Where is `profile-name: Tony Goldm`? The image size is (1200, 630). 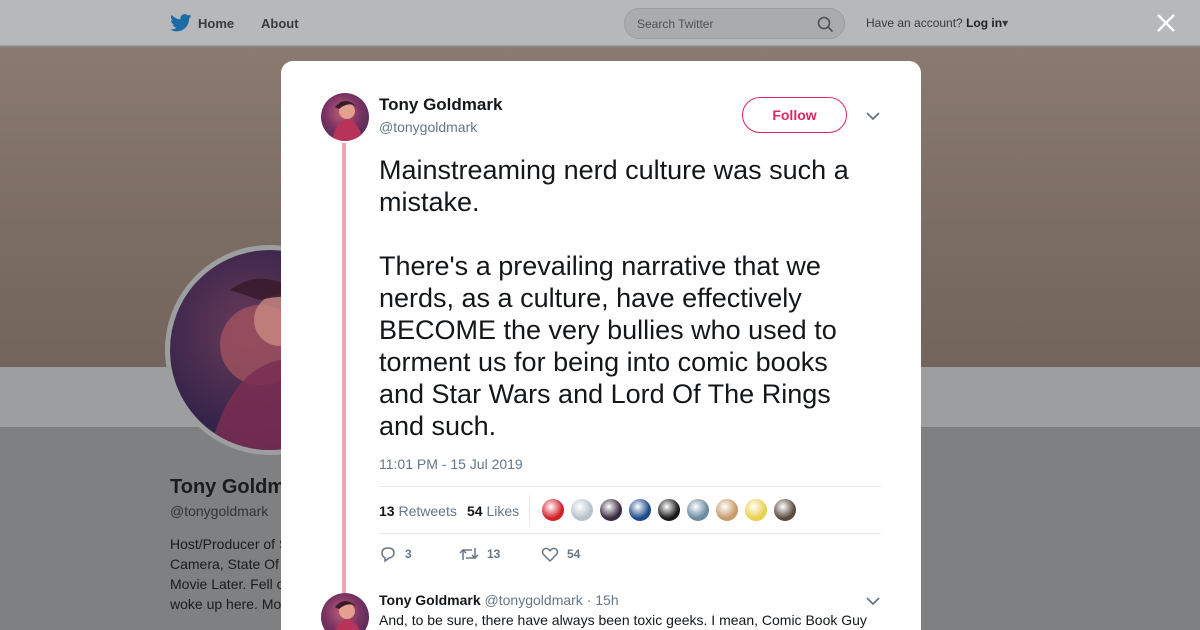 profile-name: Tony Goldm is located at coordinates (228, 487).